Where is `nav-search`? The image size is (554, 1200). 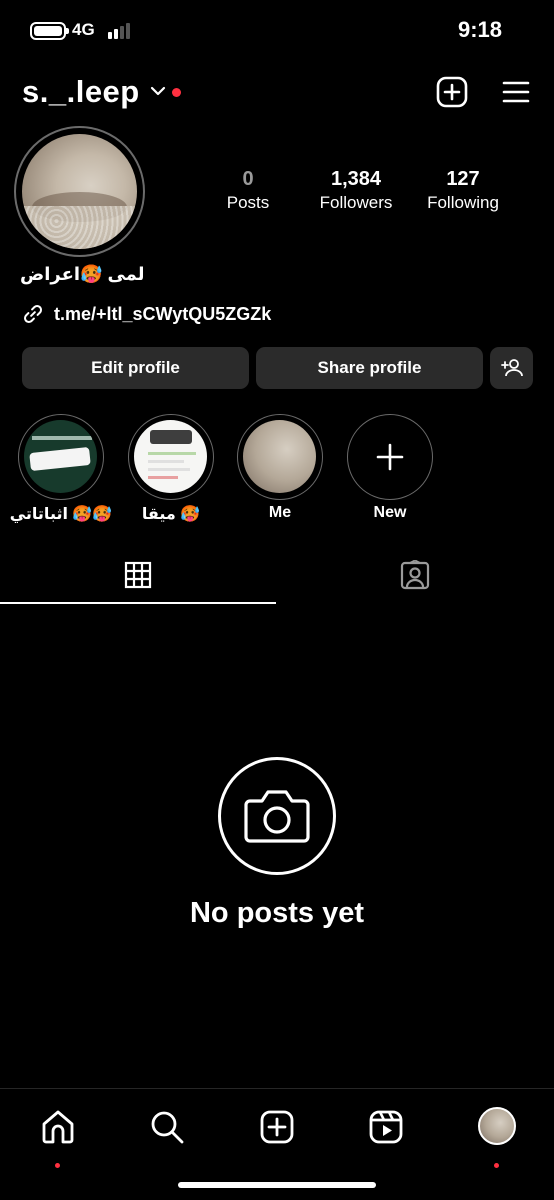 nav-search is located at coordinates (167, 1127).